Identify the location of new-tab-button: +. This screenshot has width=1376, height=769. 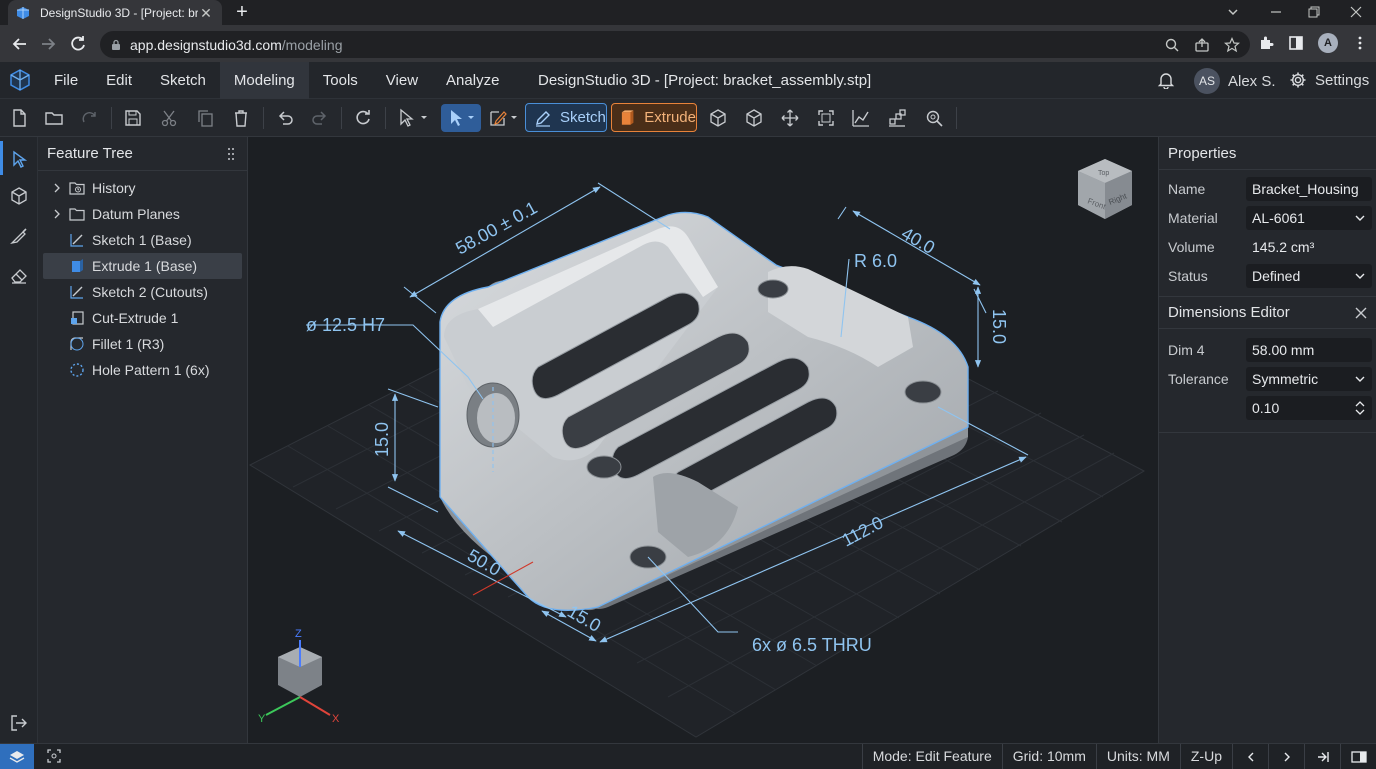
(242, 12).